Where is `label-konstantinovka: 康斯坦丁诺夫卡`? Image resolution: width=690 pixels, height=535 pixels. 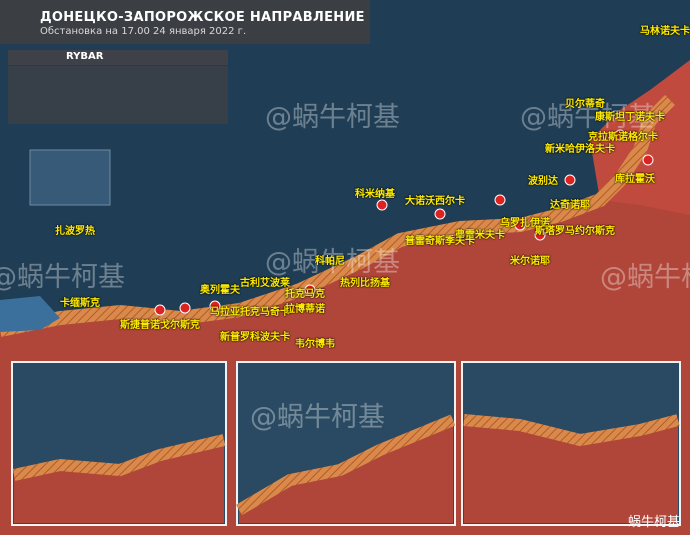
label-konstantinovka: 康斯坦丁诺夫卡 is located at coordinates (630, 117).